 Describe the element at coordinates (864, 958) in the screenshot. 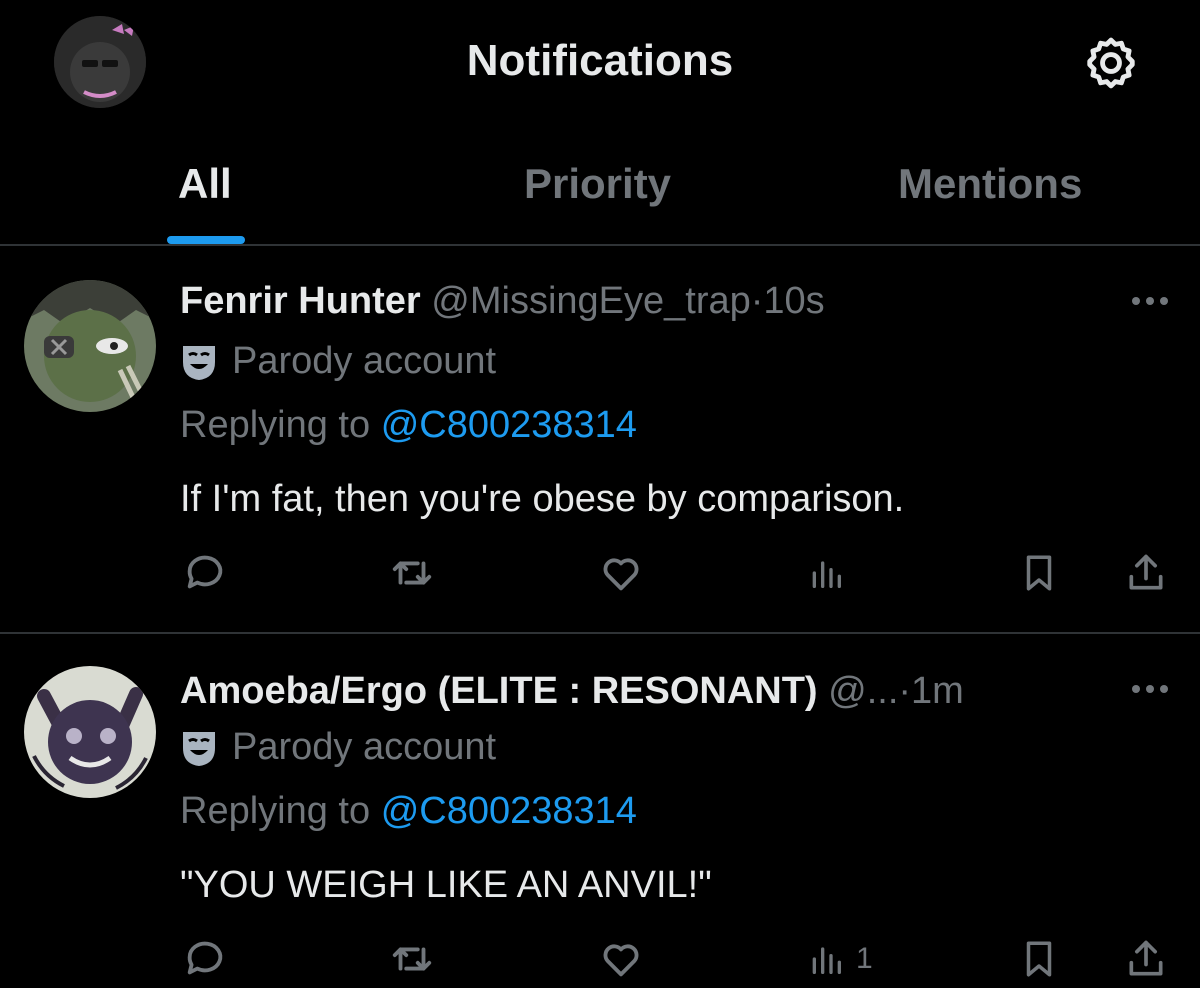

I see `views-count: 1` at that location.